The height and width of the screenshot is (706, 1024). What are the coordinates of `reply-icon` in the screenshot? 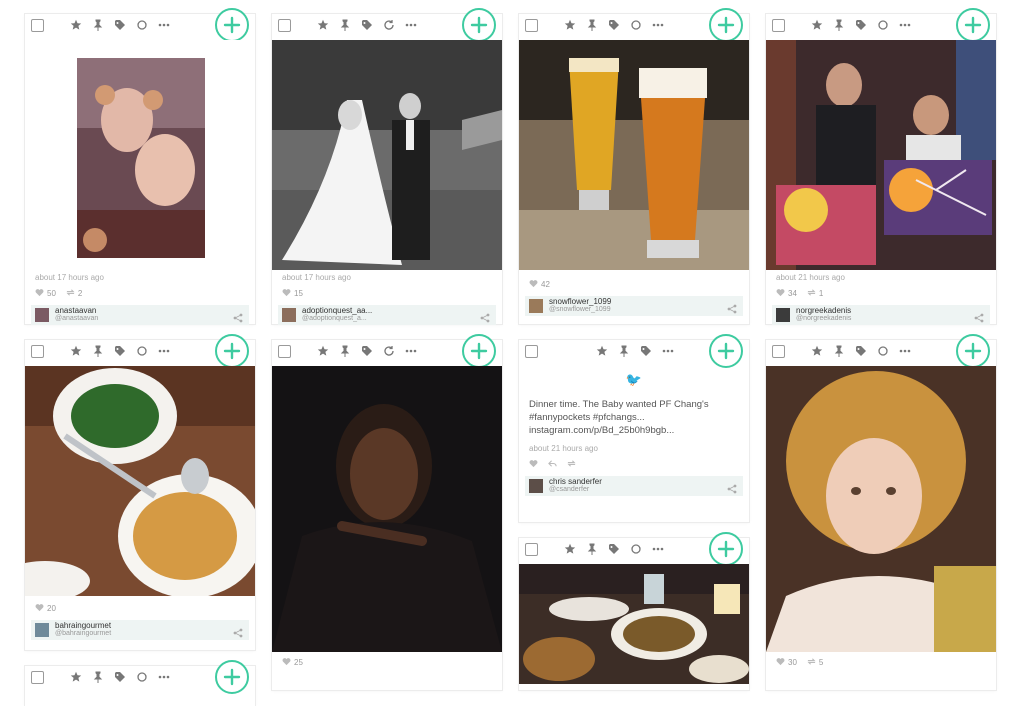 It's located at (552, 464).